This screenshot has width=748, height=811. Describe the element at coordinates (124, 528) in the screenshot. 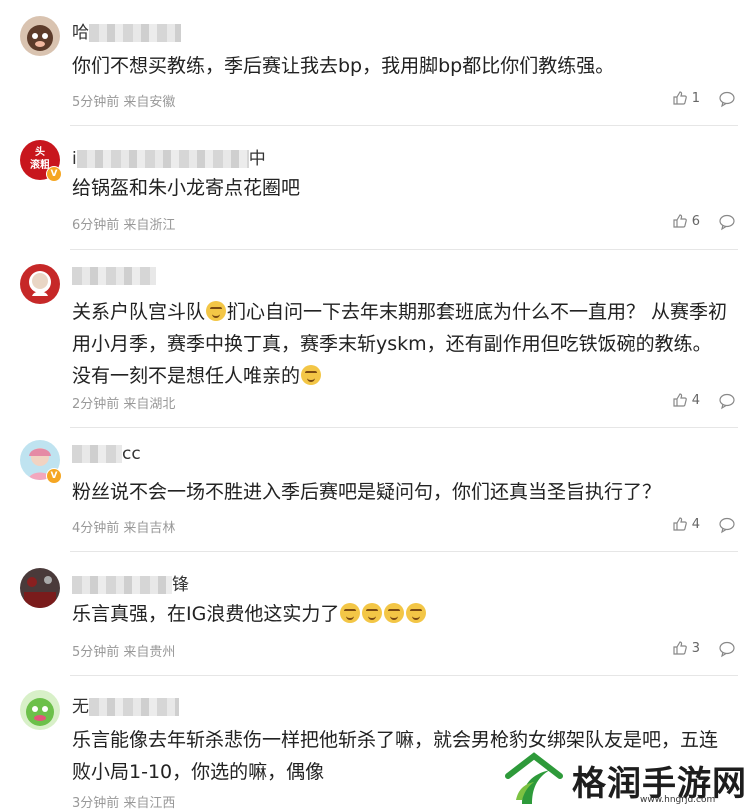

I see `comment-meta: 4分钟前 来自吉林` at that location.